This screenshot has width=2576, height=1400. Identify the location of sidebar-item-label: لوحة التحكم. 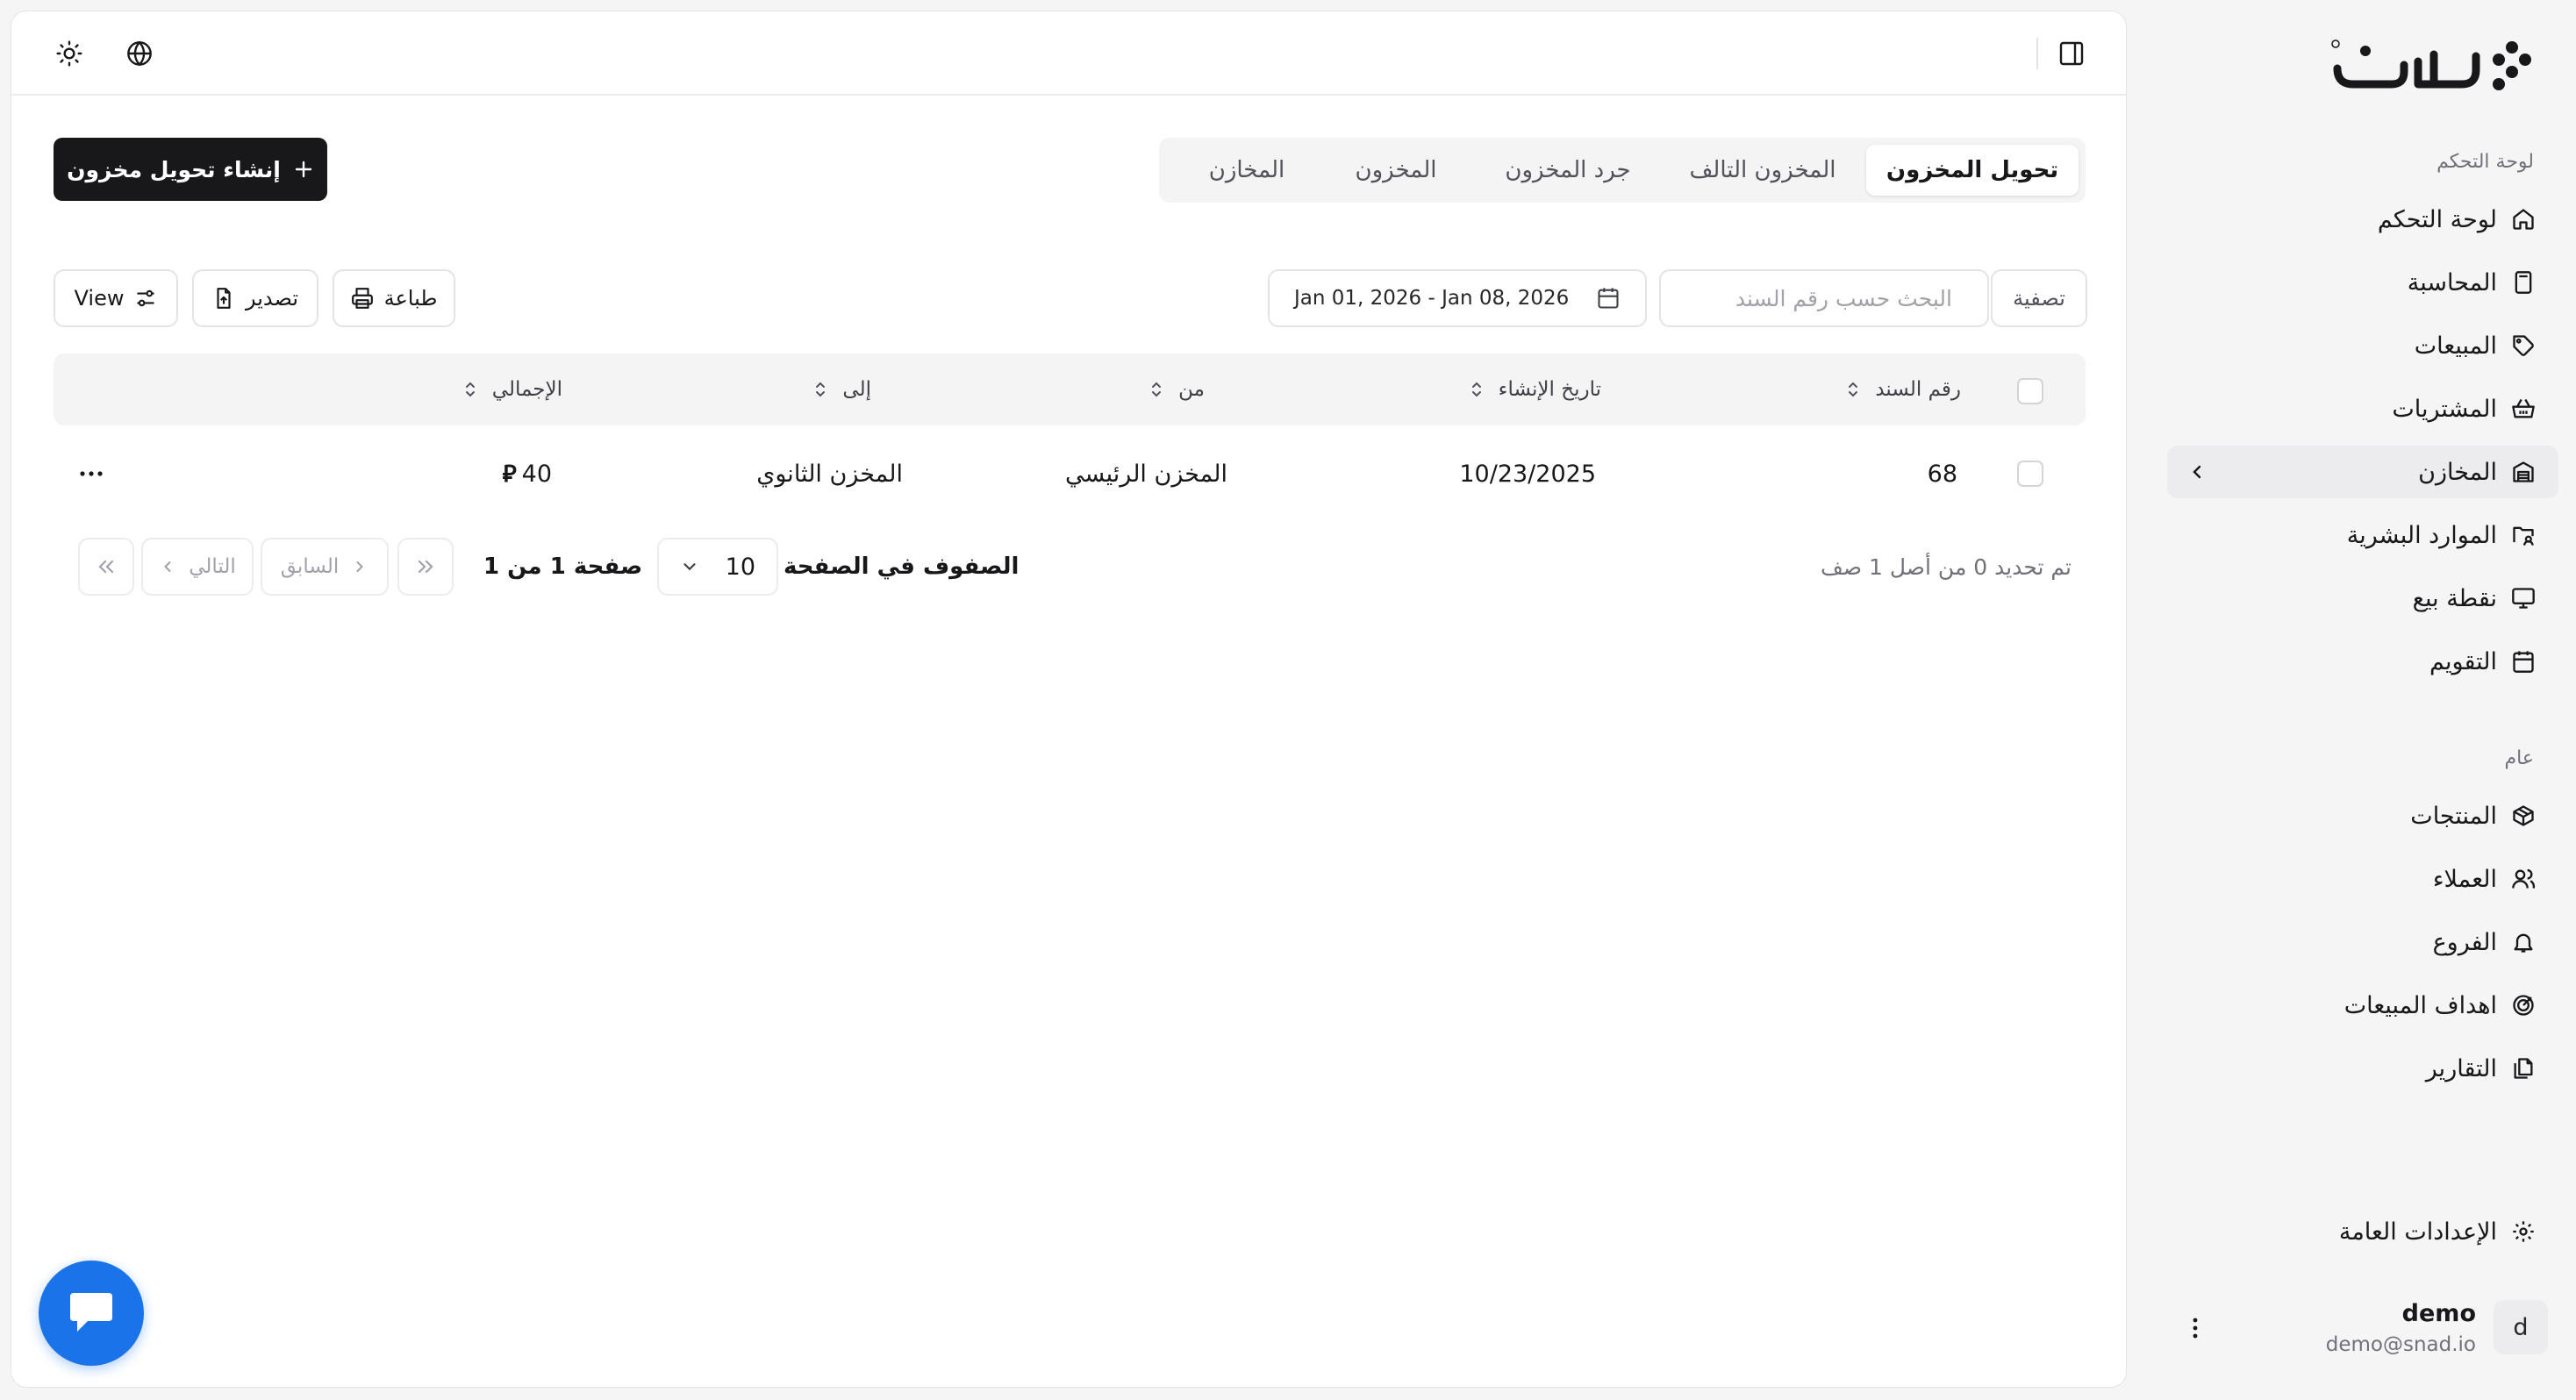
(2437, 219).